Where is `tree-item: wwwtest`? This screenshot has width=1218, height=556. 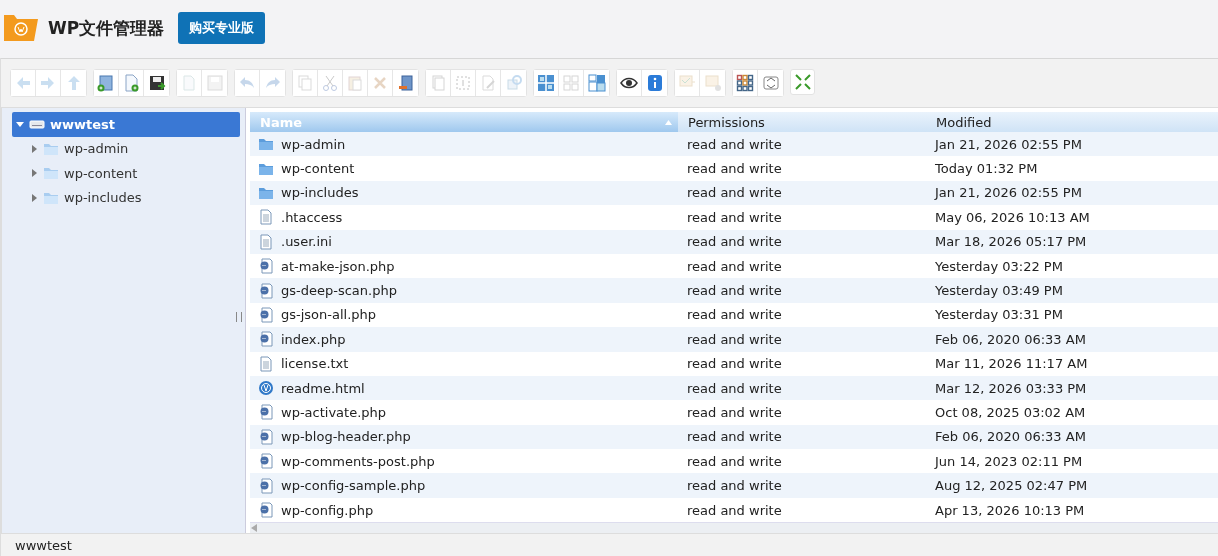 tree-item: wwwtest is located at coordinates (126, 124).